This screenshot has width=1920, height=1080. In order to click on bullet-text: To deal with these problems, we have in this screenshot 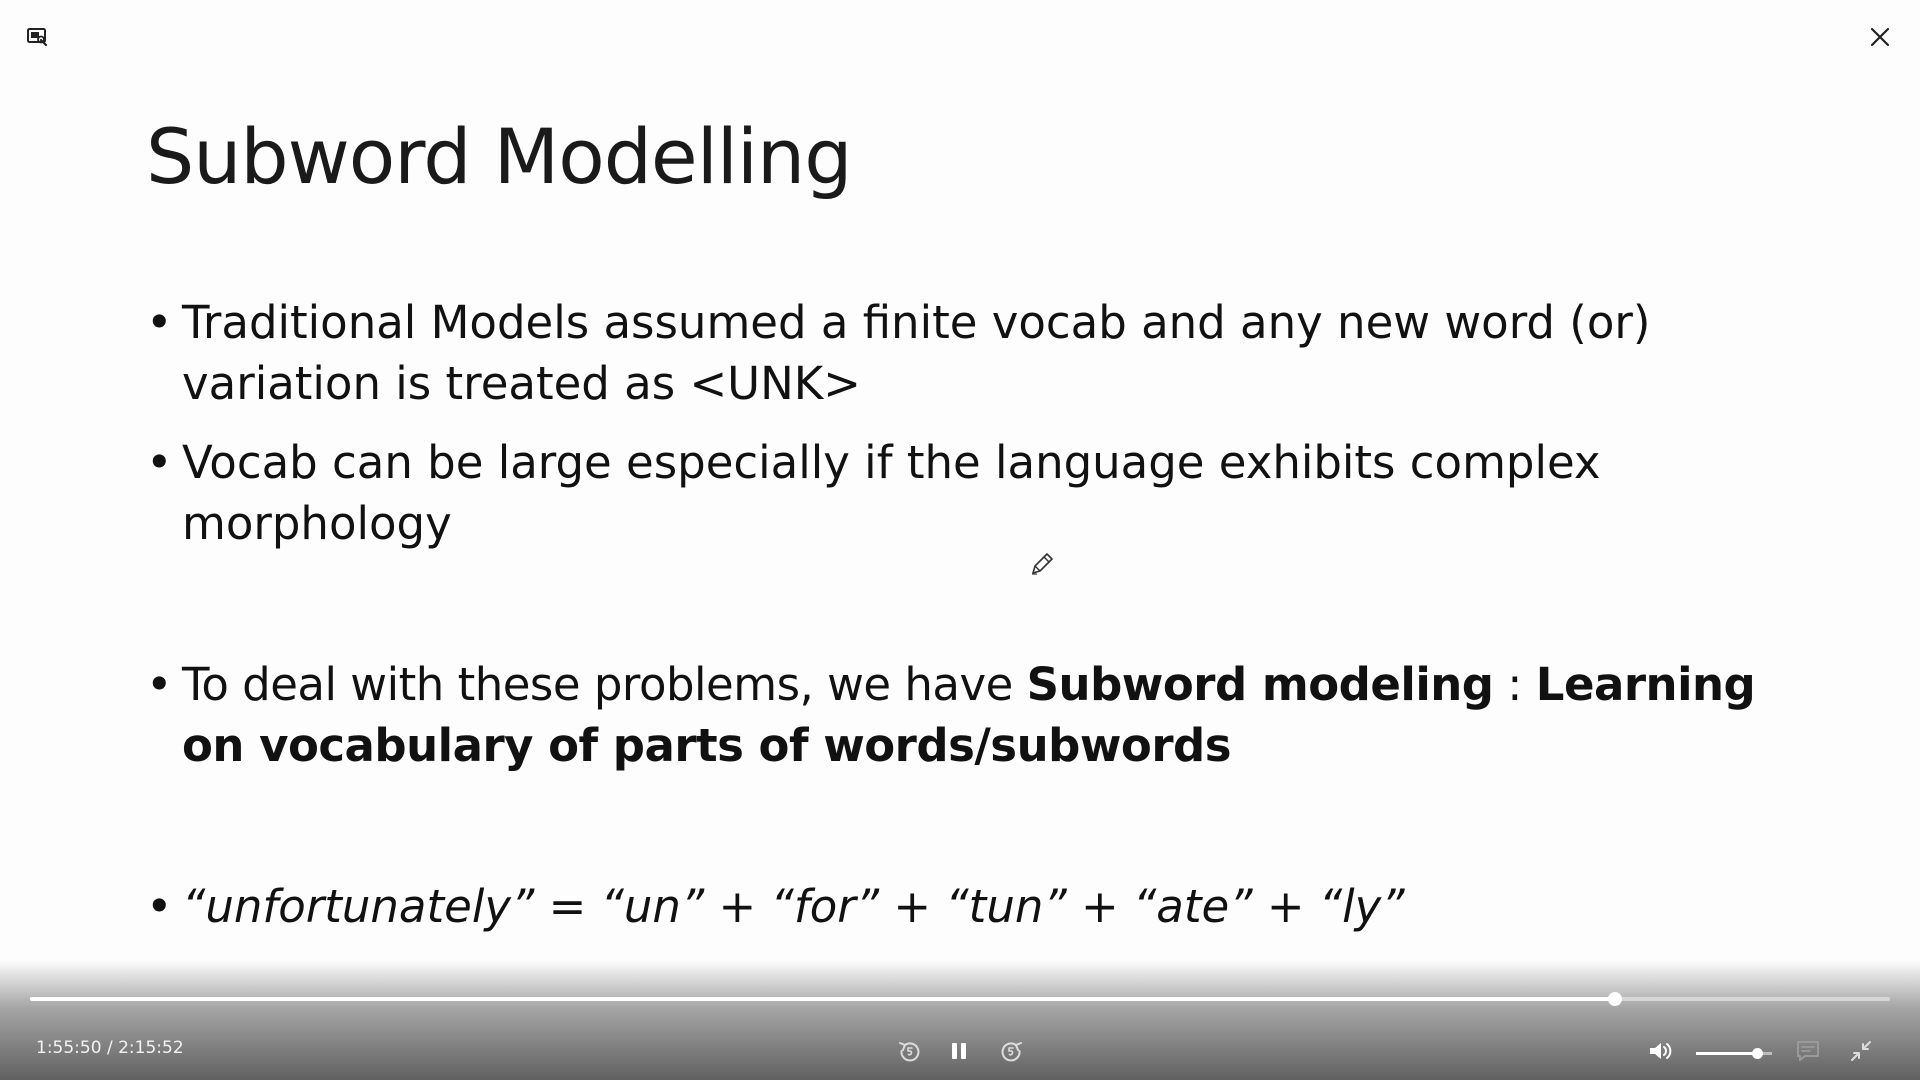, I will do `click(604, 684)`.